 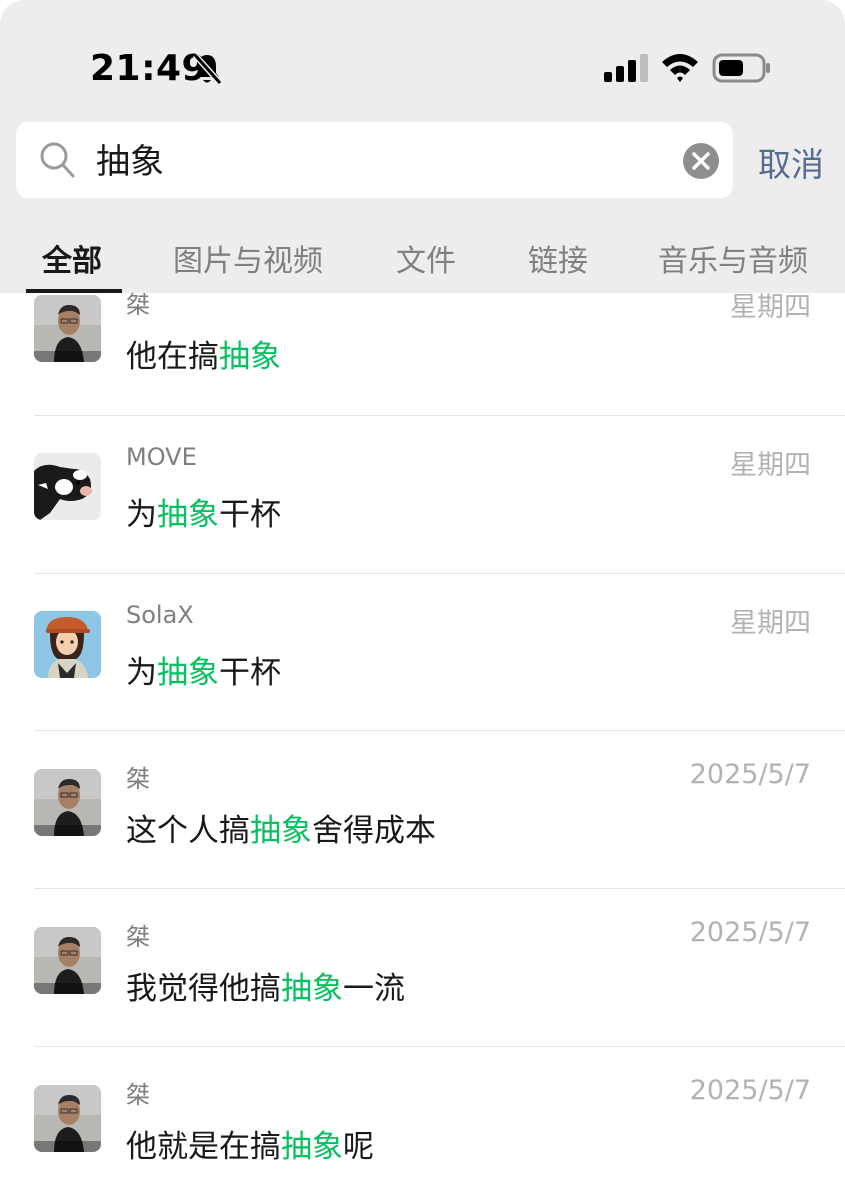 What do you see at coordinates (248, 258) in the screenshot?
I see `tab-images-videos: 图片与视频` at bounding box center [248, 258].